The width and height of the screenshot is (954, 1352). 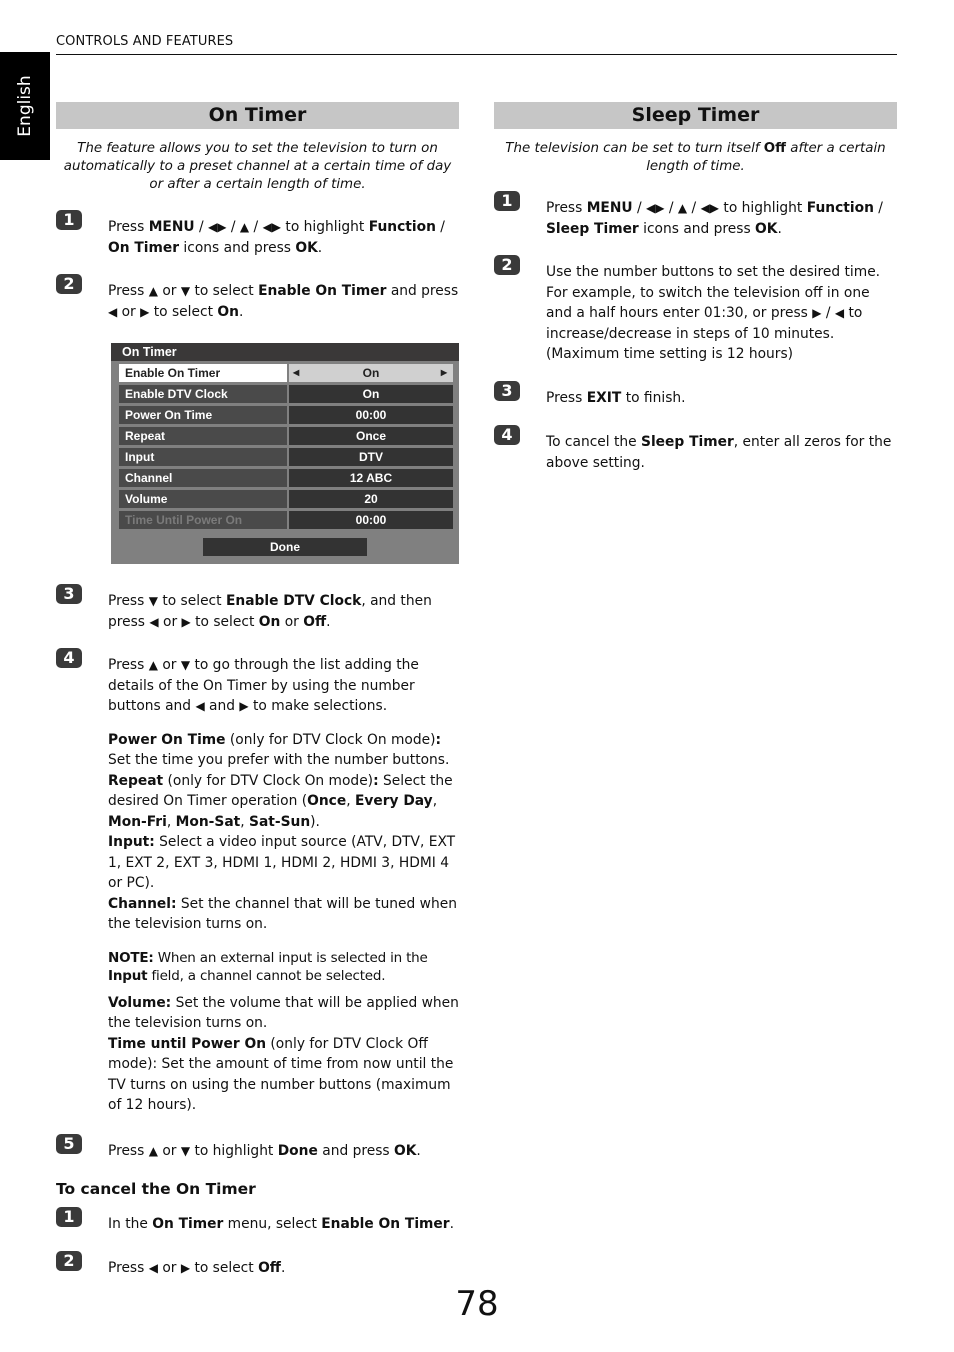 What do you see at coordinates (153, 1150) in the screenshot?
I see `up-arrow-icon: ▲` at bounding box center [153, 1150].